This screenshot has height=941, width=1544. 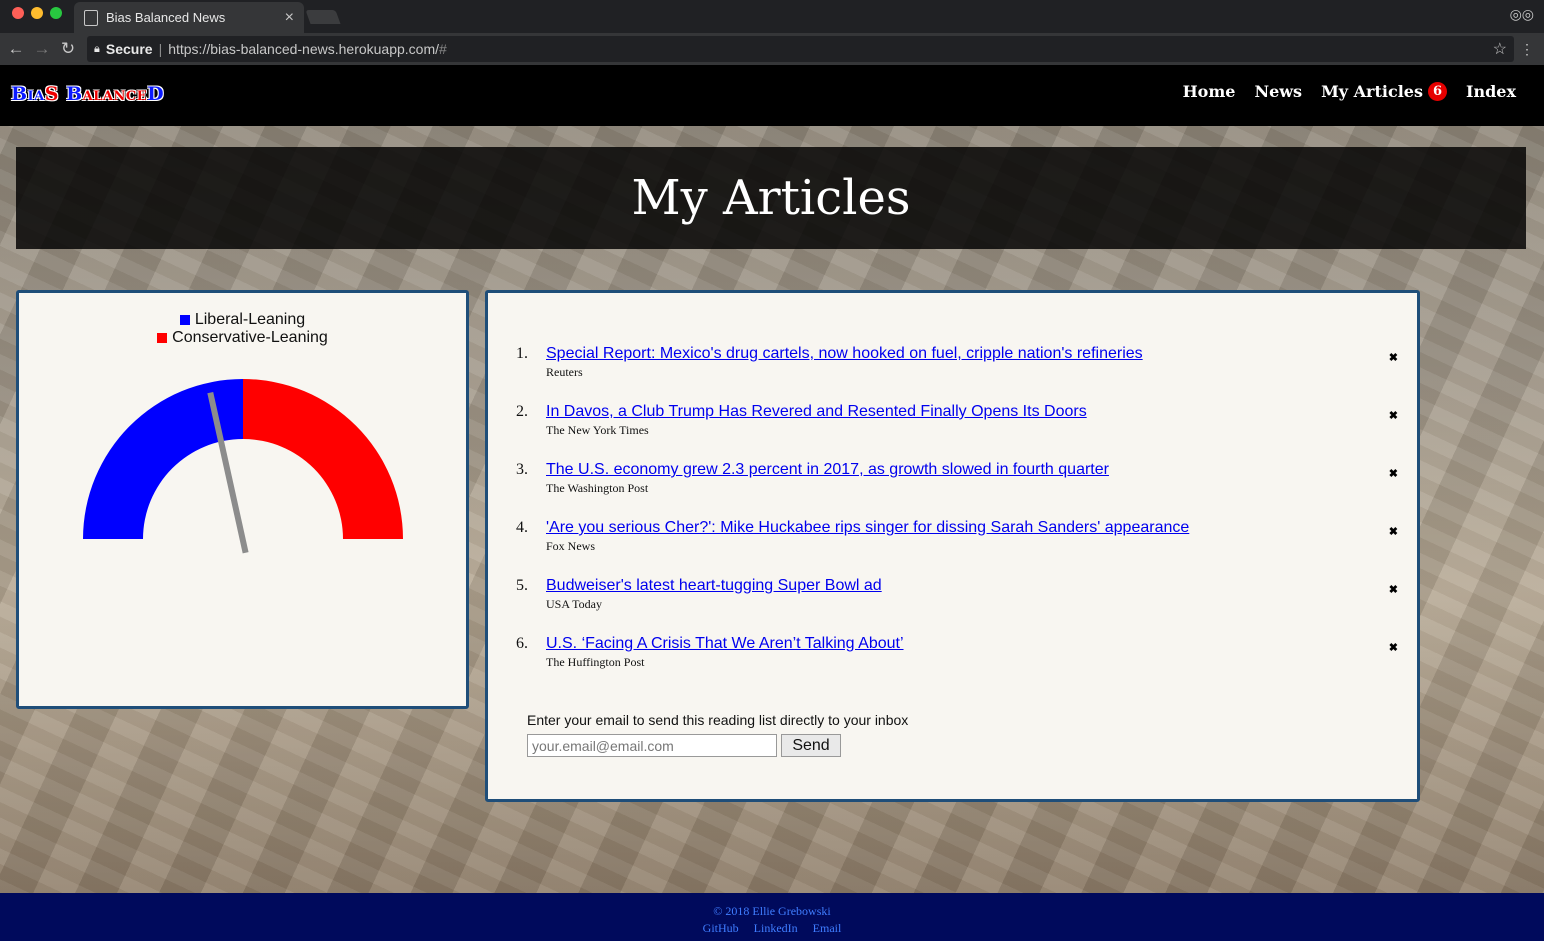 I want to click on footer-link-github: GitHub, so click(x=721, y=928).